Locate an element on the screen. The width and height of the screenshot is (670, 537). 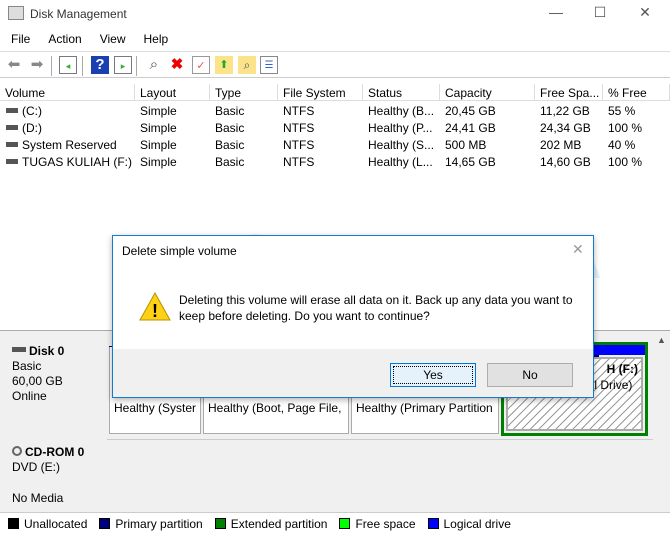
forward-icon: ➡ is located at coordinates (37, 65).